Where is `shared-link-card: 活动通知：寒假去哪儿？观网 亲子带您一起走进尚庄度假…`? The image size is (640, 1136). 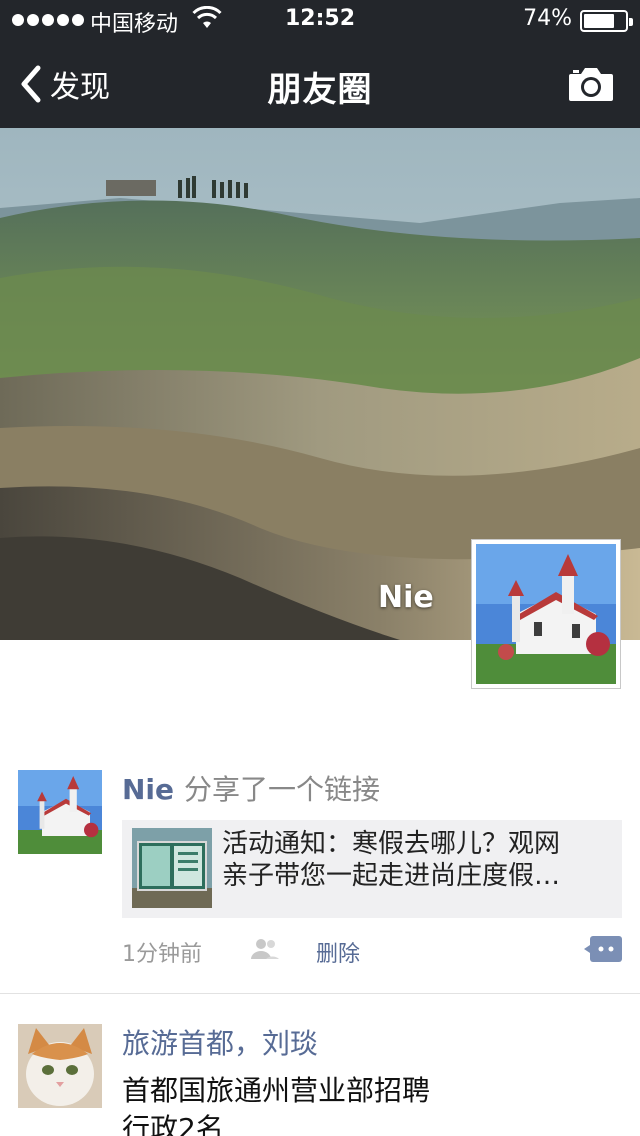
shared-link-card: 活动通知：寒假去哪儿？观网 亲子带您一起走进尚庄度假… is located at coordinates (372, 869).